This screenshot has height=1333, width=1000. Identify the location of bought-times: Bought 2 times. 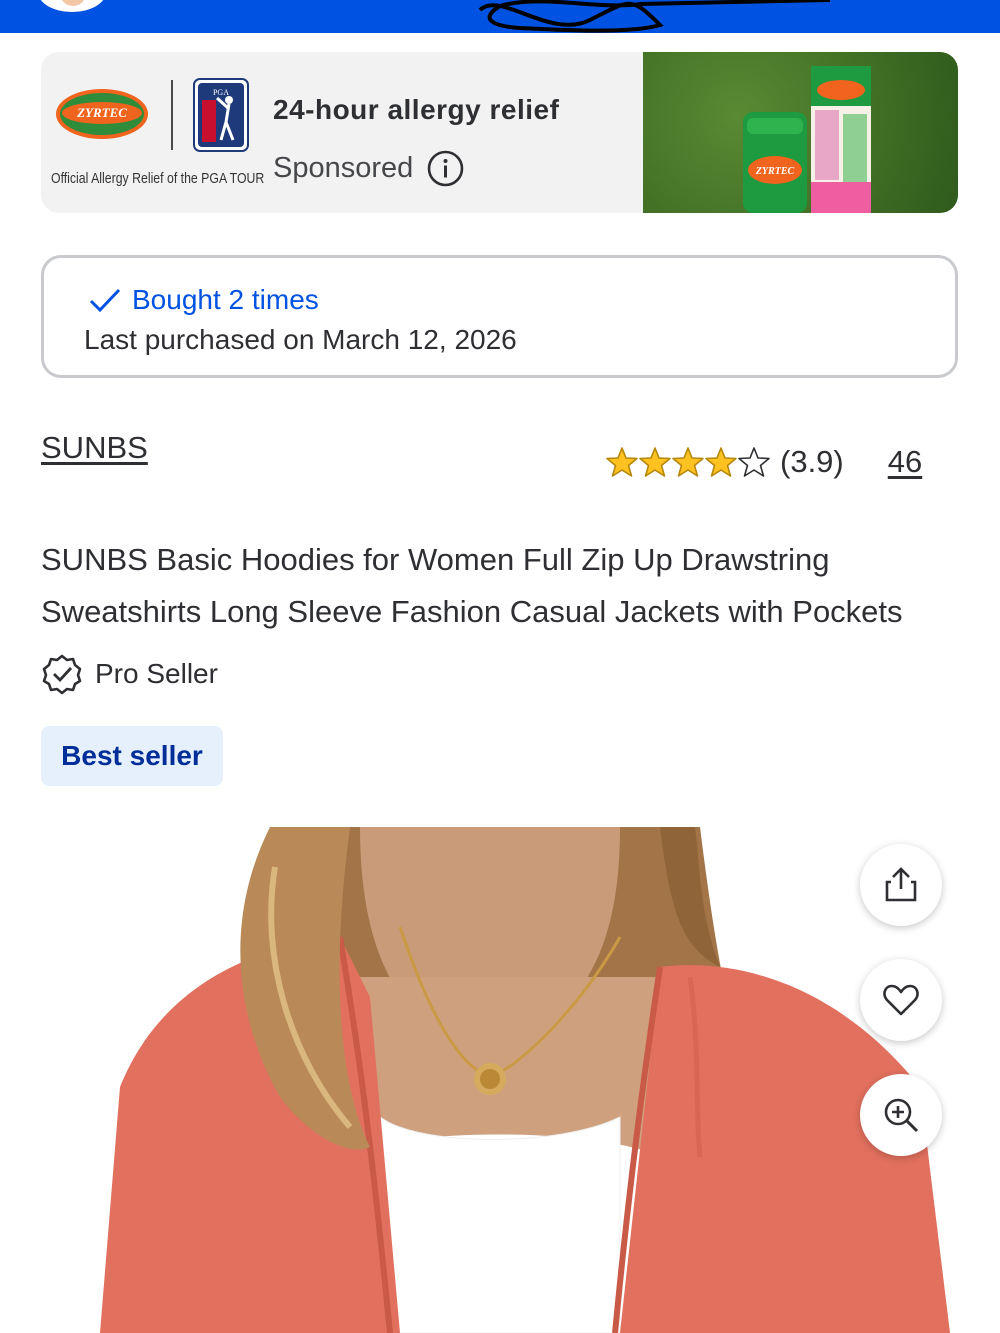
(203, 300).